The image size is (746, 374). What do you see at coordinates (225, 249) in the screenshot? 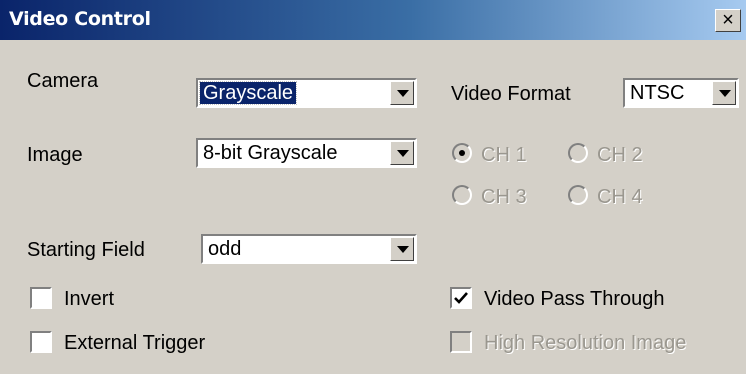
I see `starting-field-select-value: odd` at bounding box center [225, 249].